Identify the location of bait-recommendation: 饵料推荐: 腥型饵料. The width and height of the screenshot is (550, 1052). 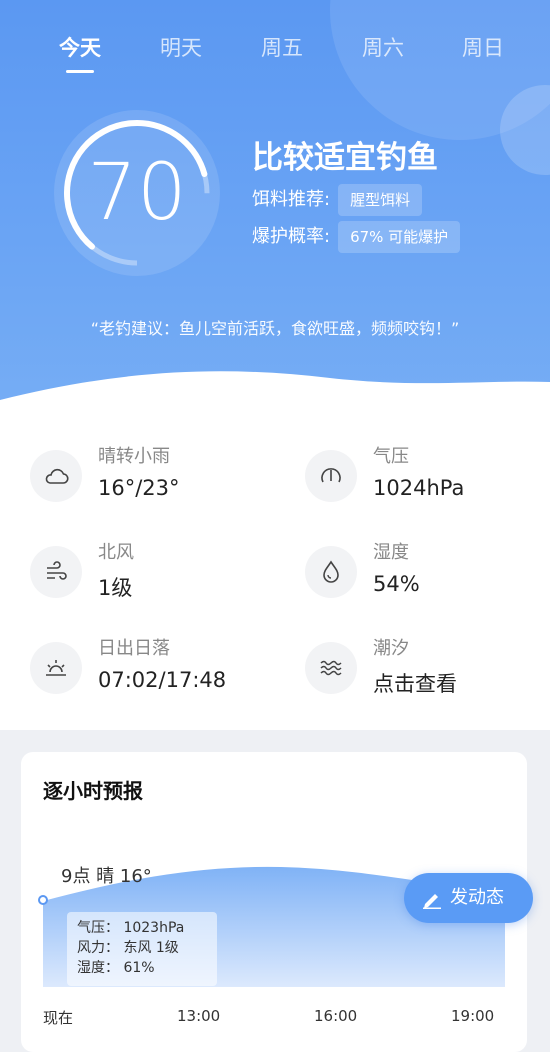
(337, 200).